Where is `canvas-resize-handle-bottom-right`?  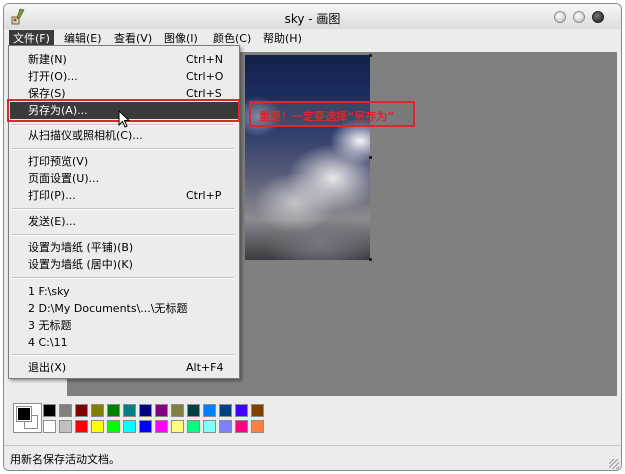
canvas-resize-handle-bottom-right is located at coordinates (370, 259).